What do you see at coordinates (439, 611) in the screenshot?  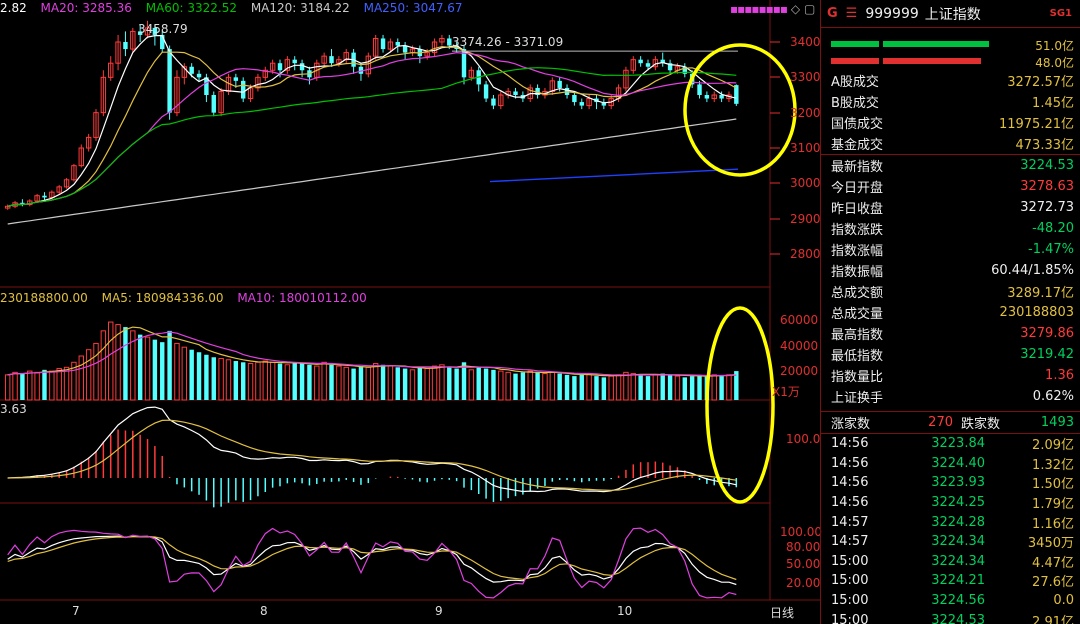 I see `date-label-9: 9` at bounding box center [439, 611].